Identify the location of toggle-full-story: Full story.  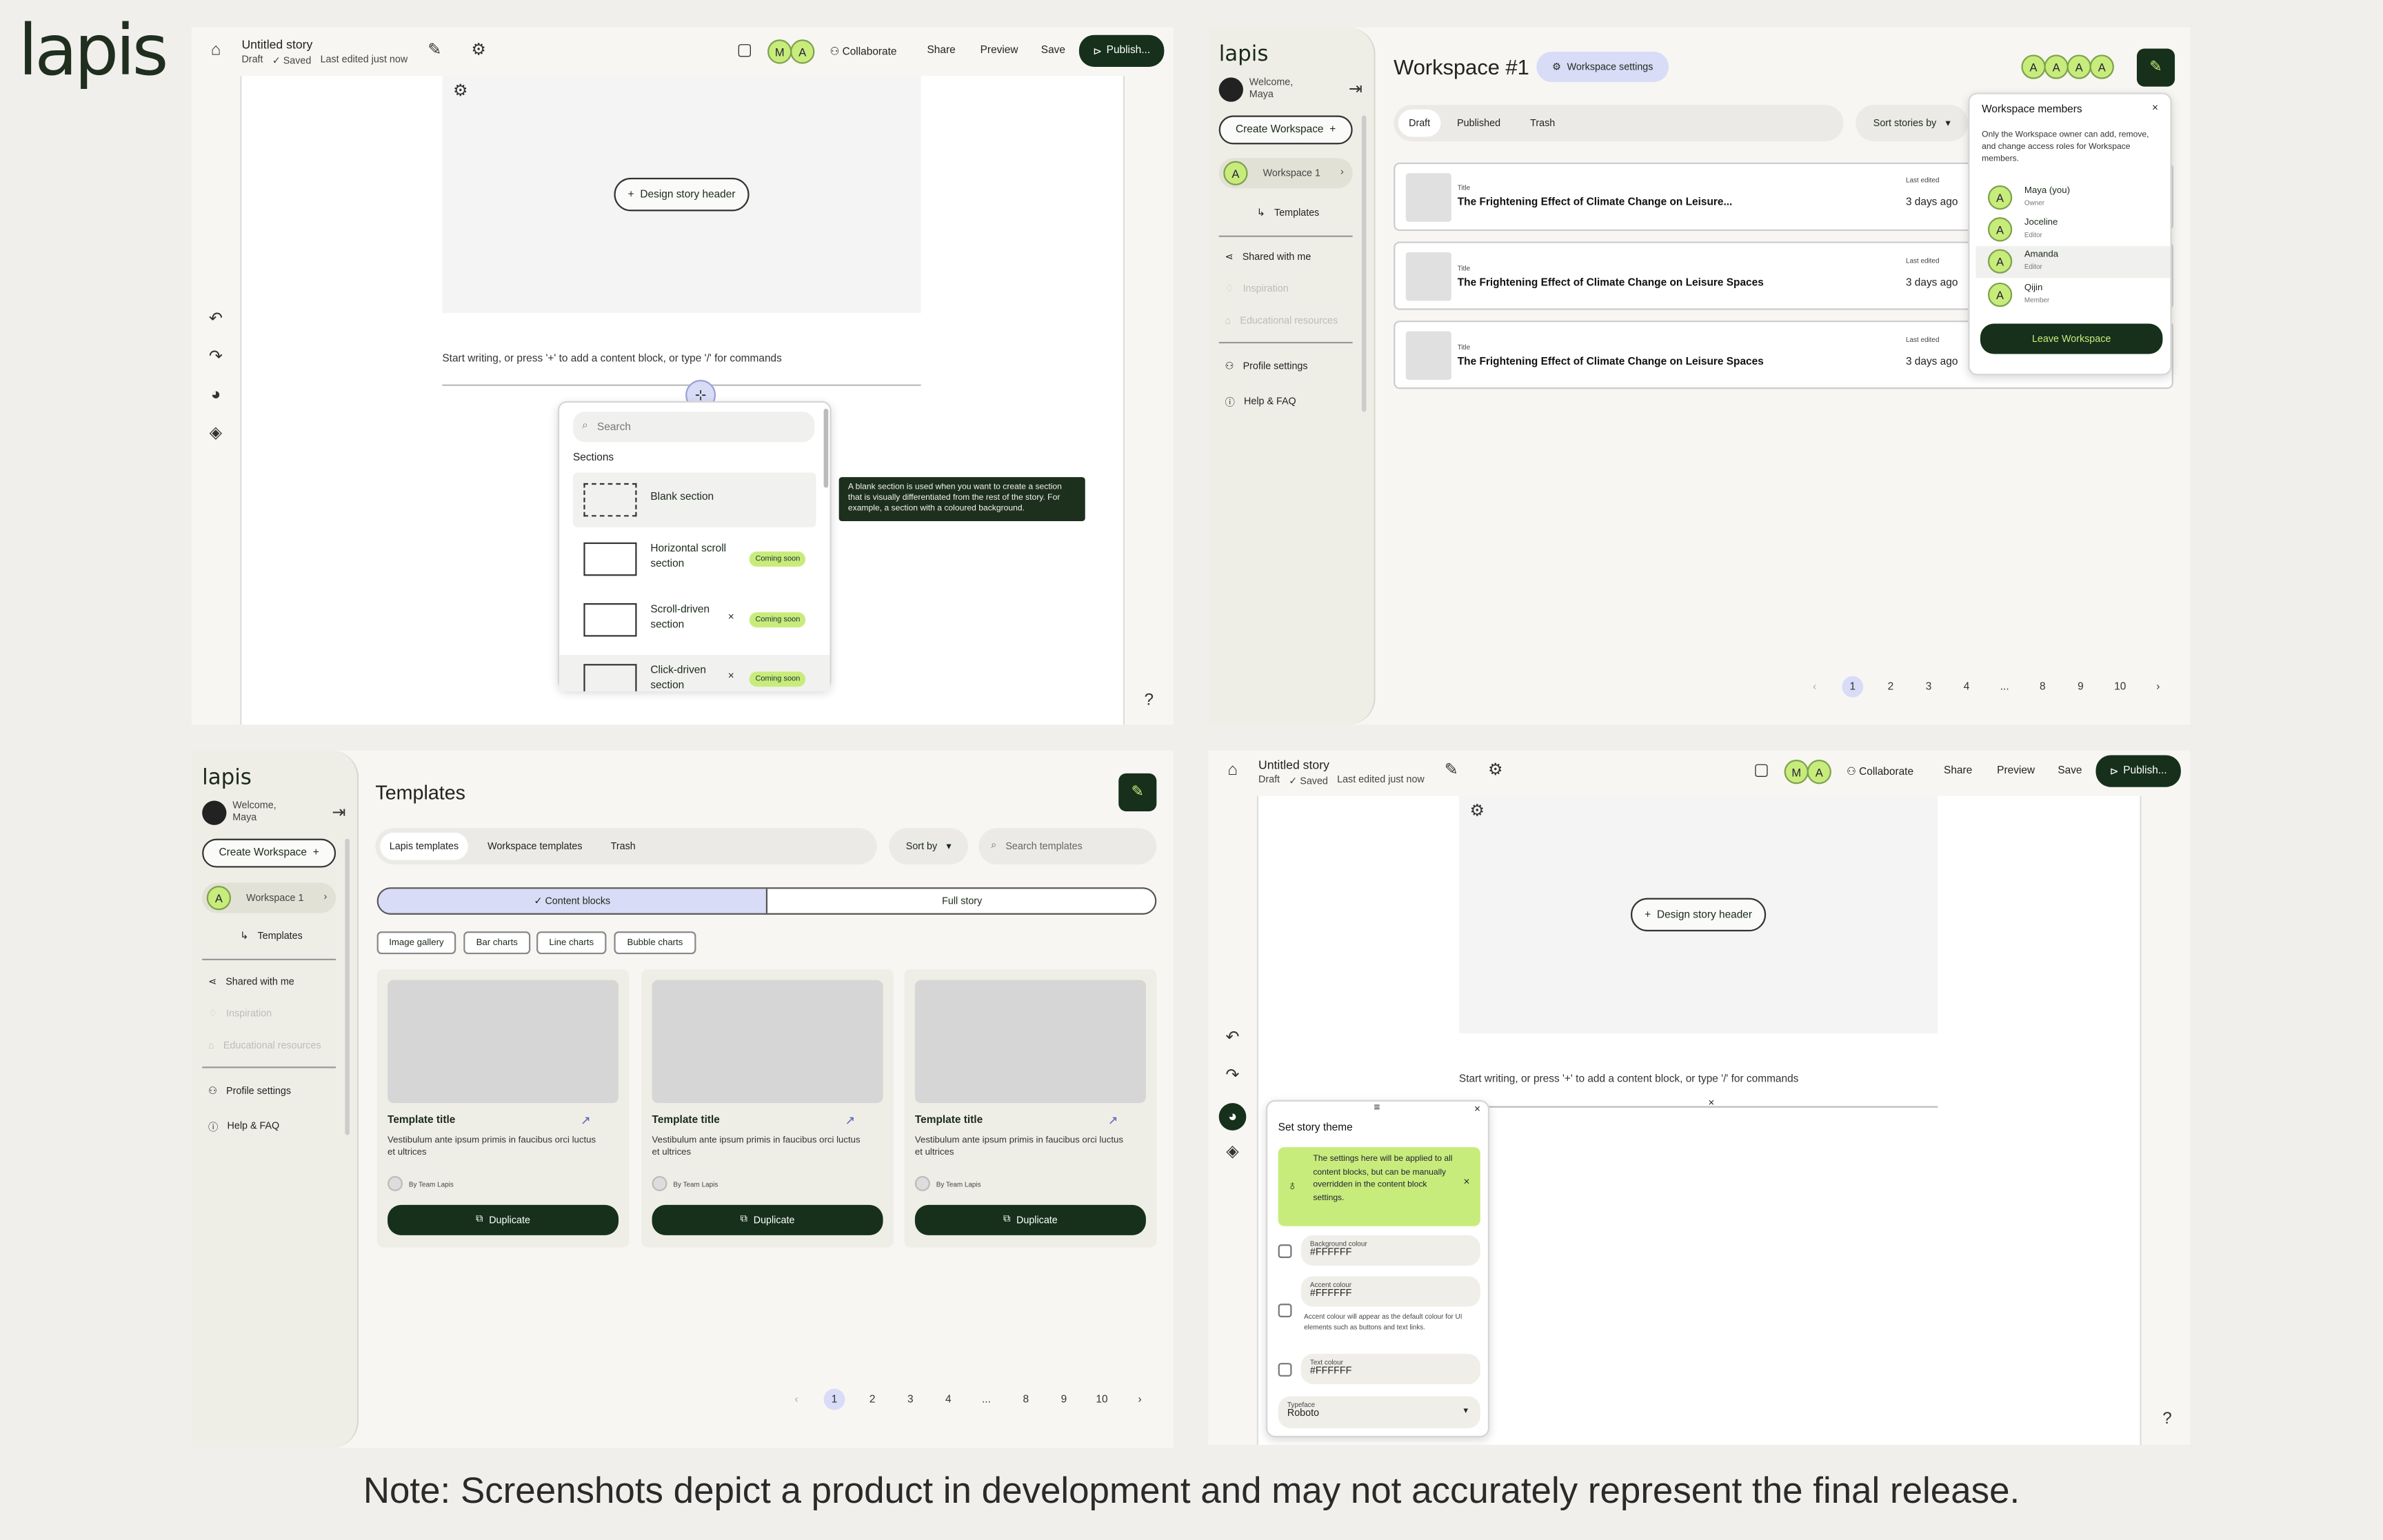
(961, 901).